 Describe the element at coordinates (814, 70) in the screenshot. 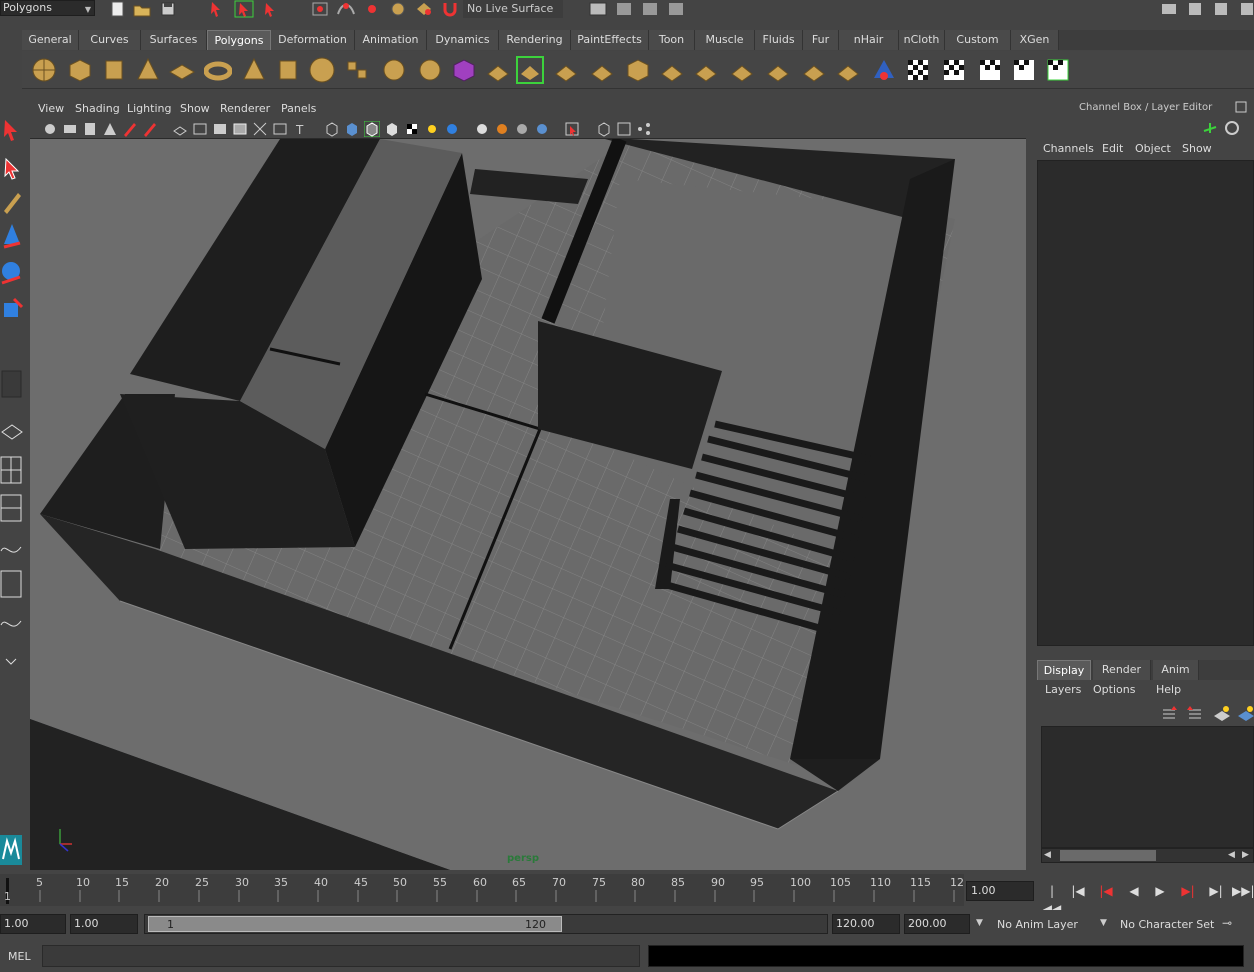

I see `poke-icon` at that location.